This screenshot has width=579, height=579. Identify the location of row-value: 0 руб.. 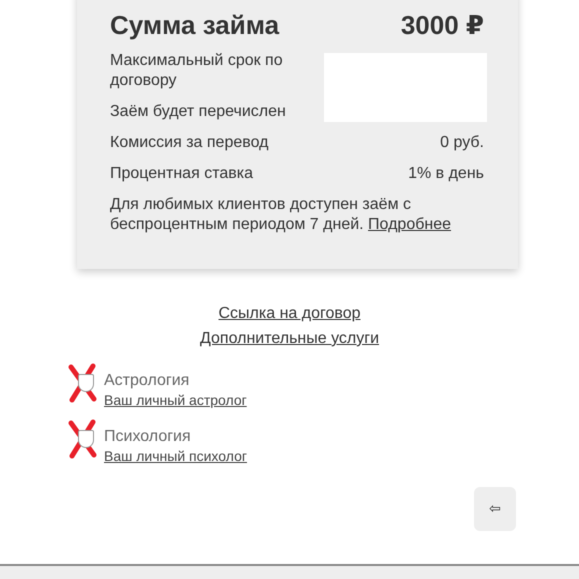
(462, 143).